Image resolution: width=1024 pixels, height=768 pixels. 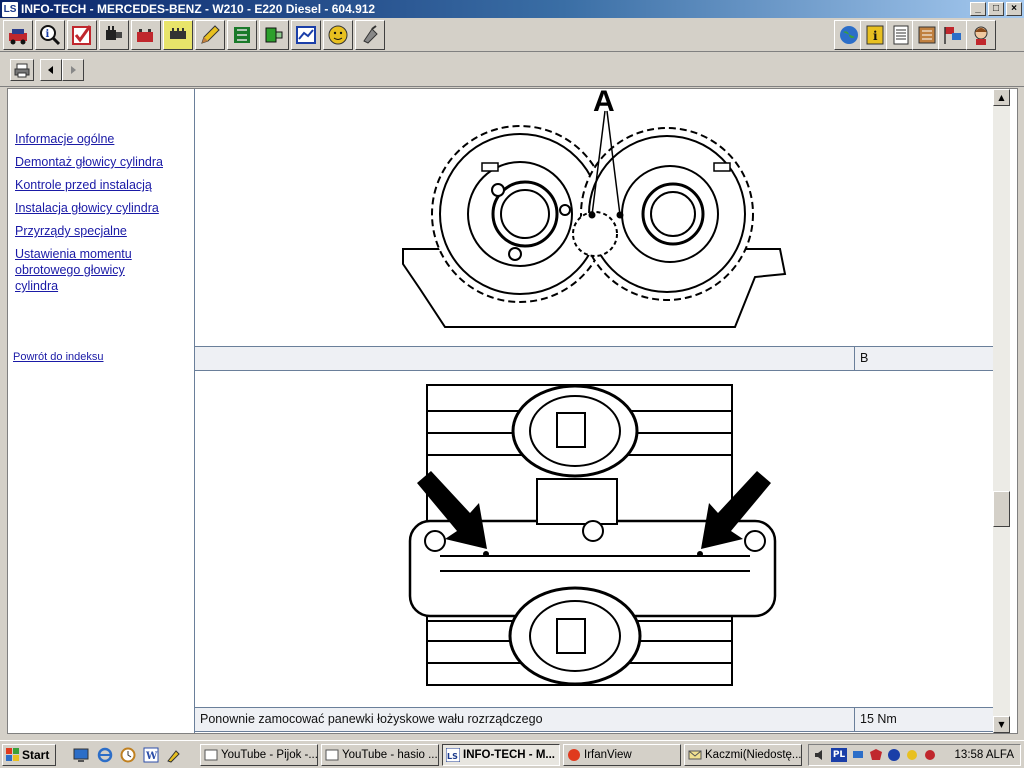 I want to click on sidebar-link-torque-settings-2: obrotowego głowicy, so click(x=70, y=270).